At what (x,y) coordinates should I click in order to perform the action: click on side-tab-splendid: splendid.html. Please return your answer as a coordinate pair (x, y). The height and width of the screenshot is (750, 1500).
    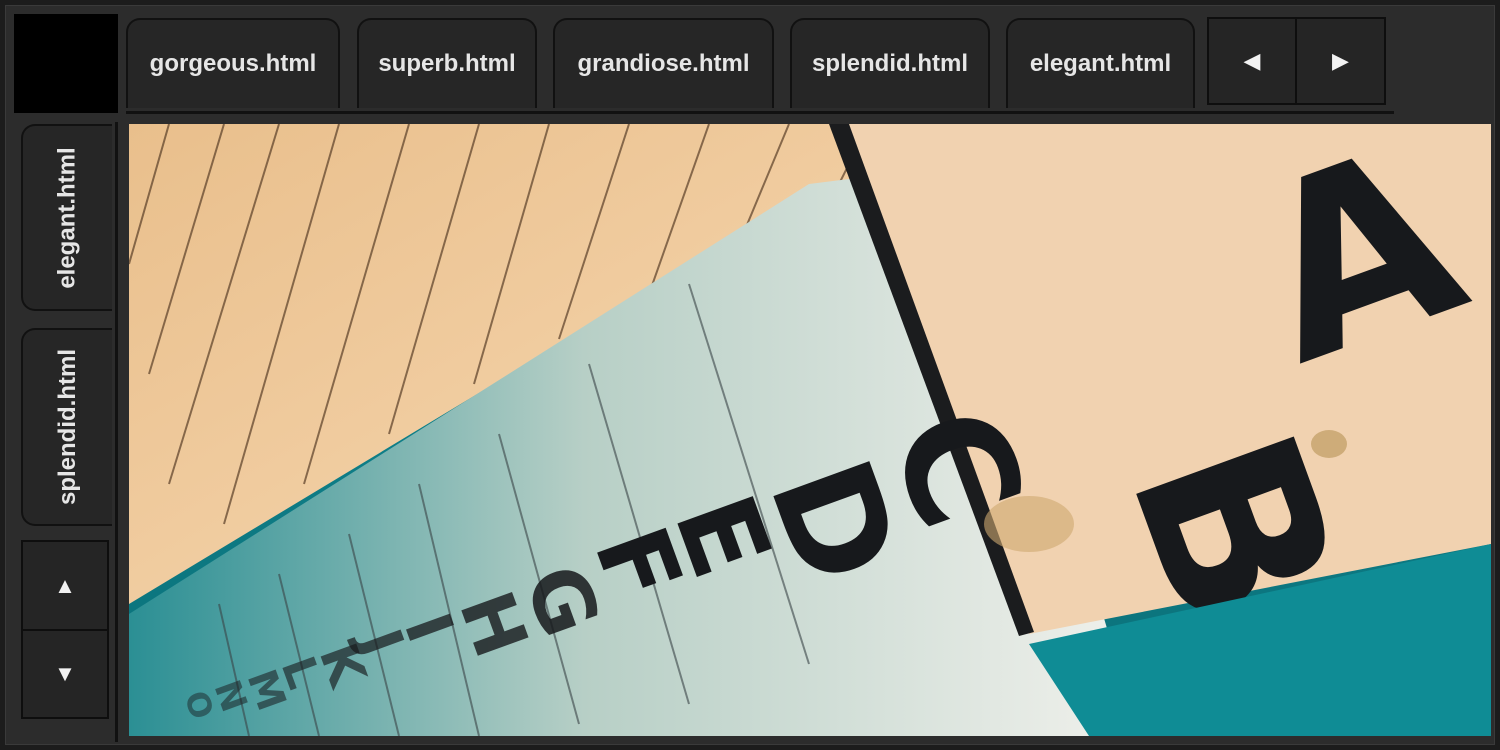
    Looking at the image, I should click on (66, 427).